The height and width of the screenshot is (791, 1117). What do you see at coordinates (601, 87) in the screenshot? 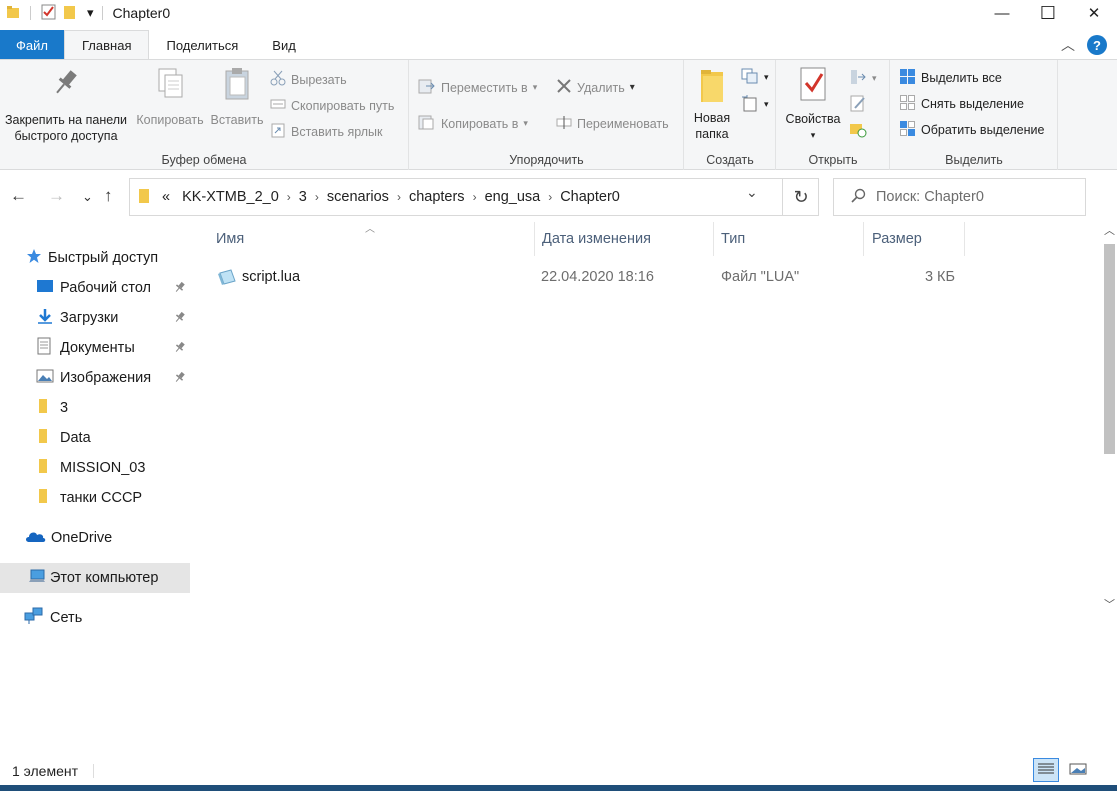
I see `delete-label: Удалить` at bounding box center [601, 87].